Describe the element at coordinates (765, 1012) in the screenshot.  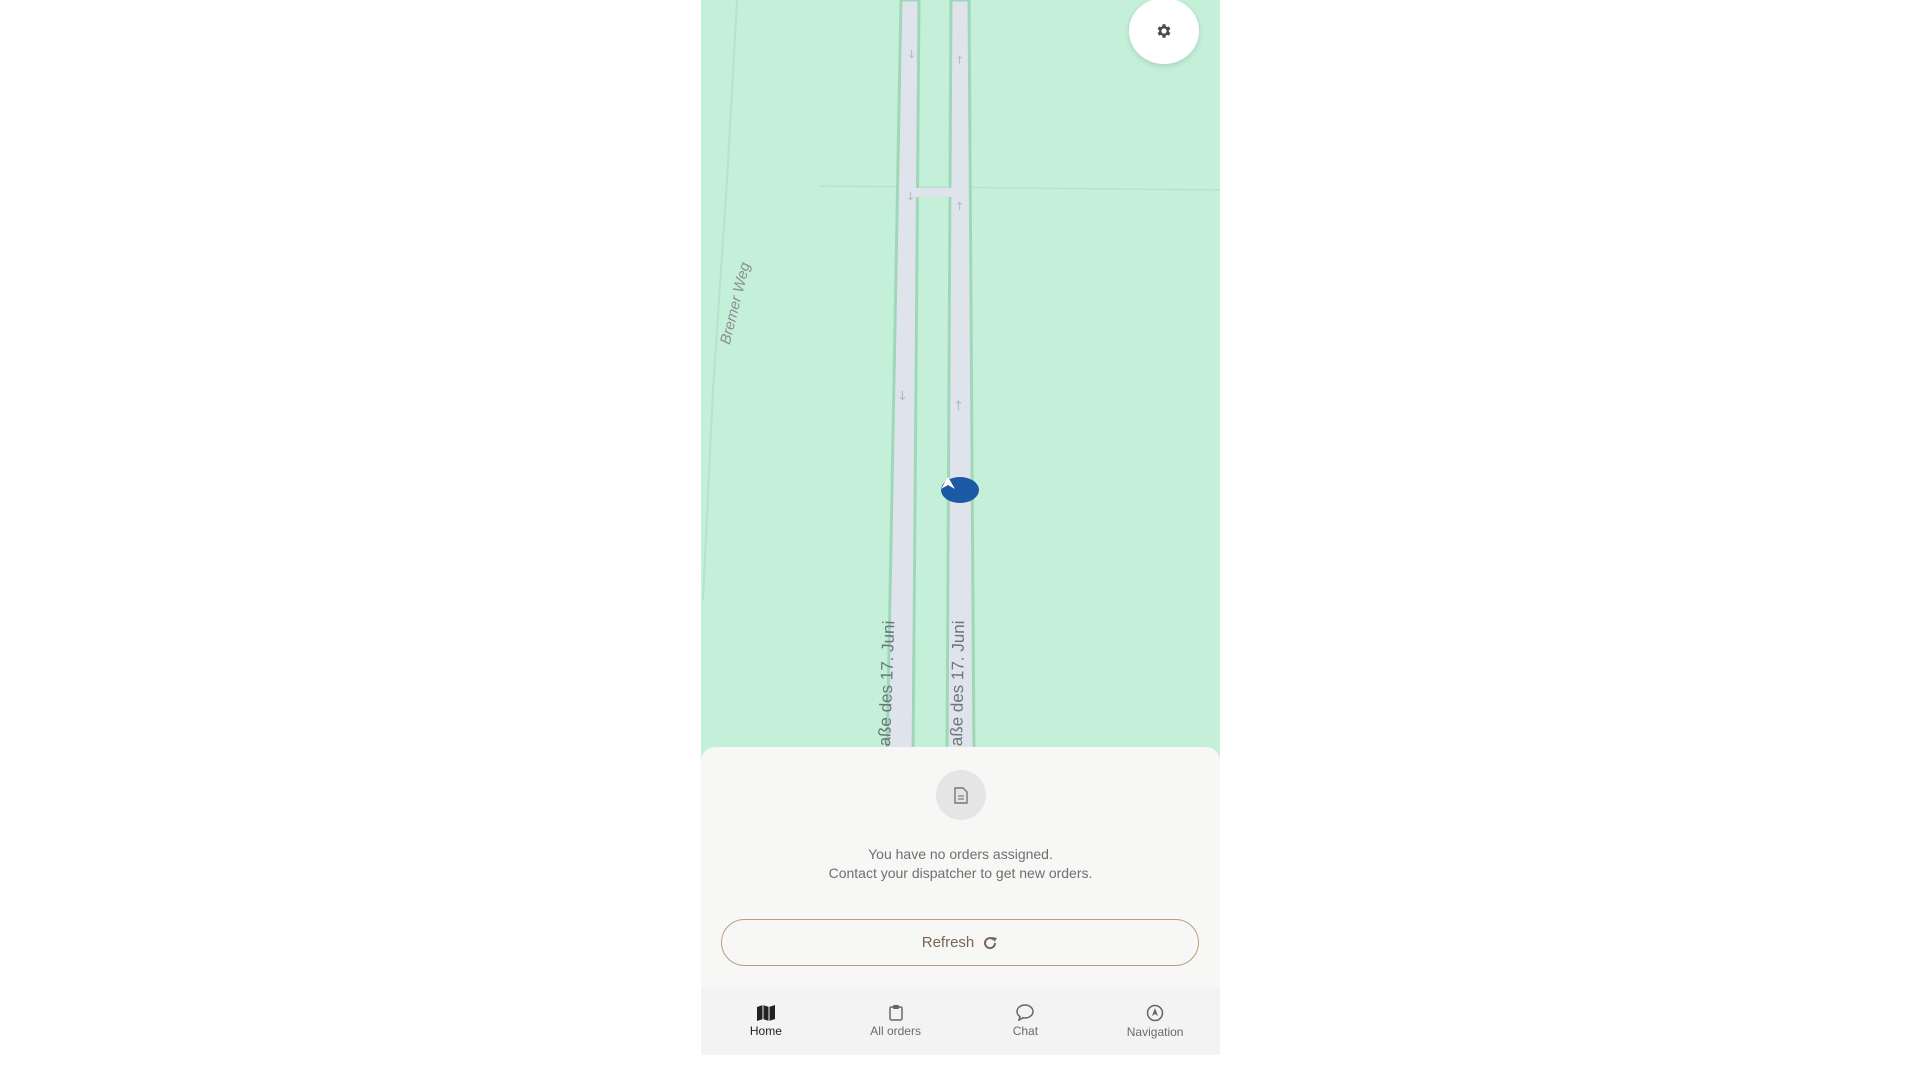
I see `map-icon` at that location.